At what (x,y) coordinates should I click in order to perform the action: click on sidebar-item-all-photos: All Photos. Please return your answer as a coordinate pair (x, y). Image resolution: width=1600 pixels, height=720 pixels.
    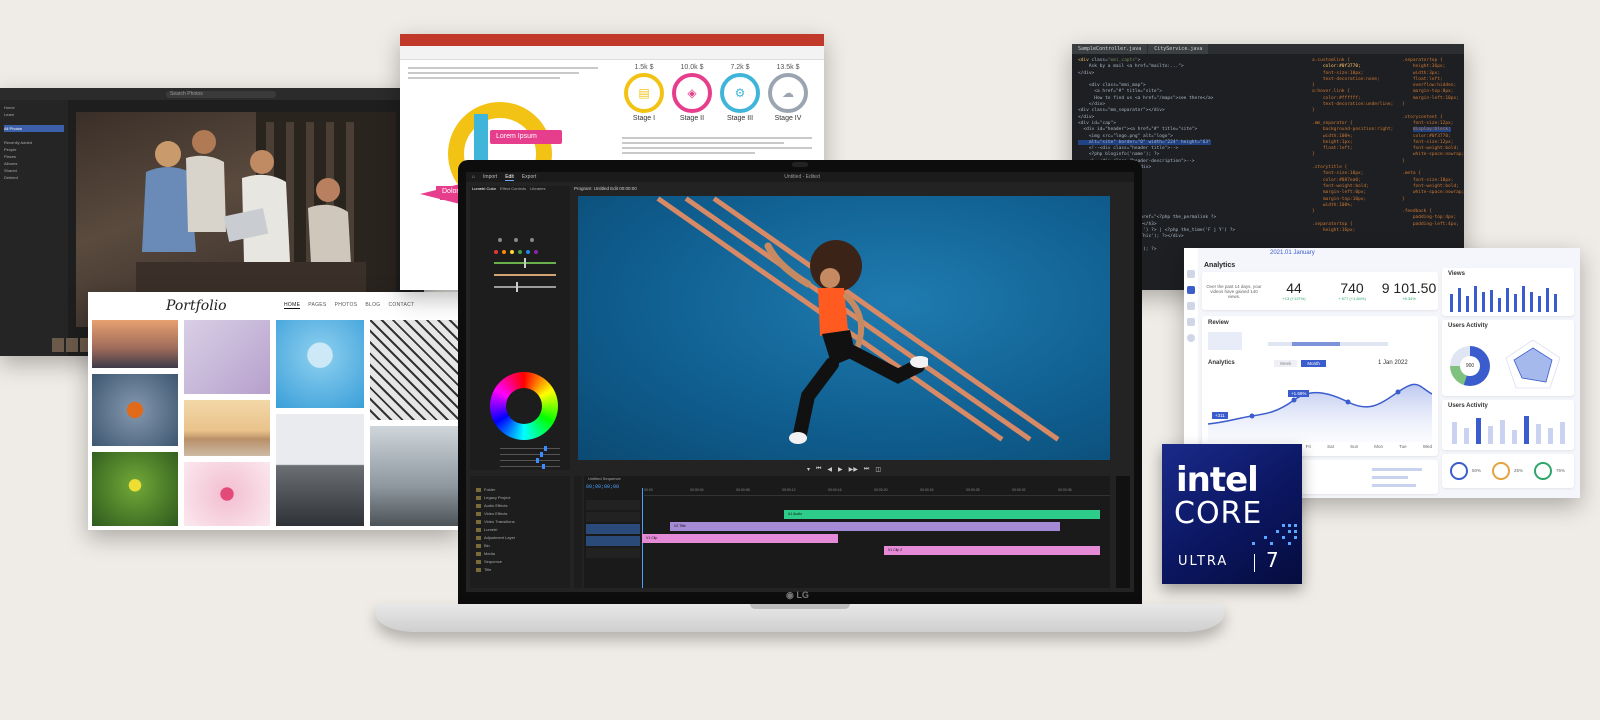
    Looking at the image, I should click on (34, 128).